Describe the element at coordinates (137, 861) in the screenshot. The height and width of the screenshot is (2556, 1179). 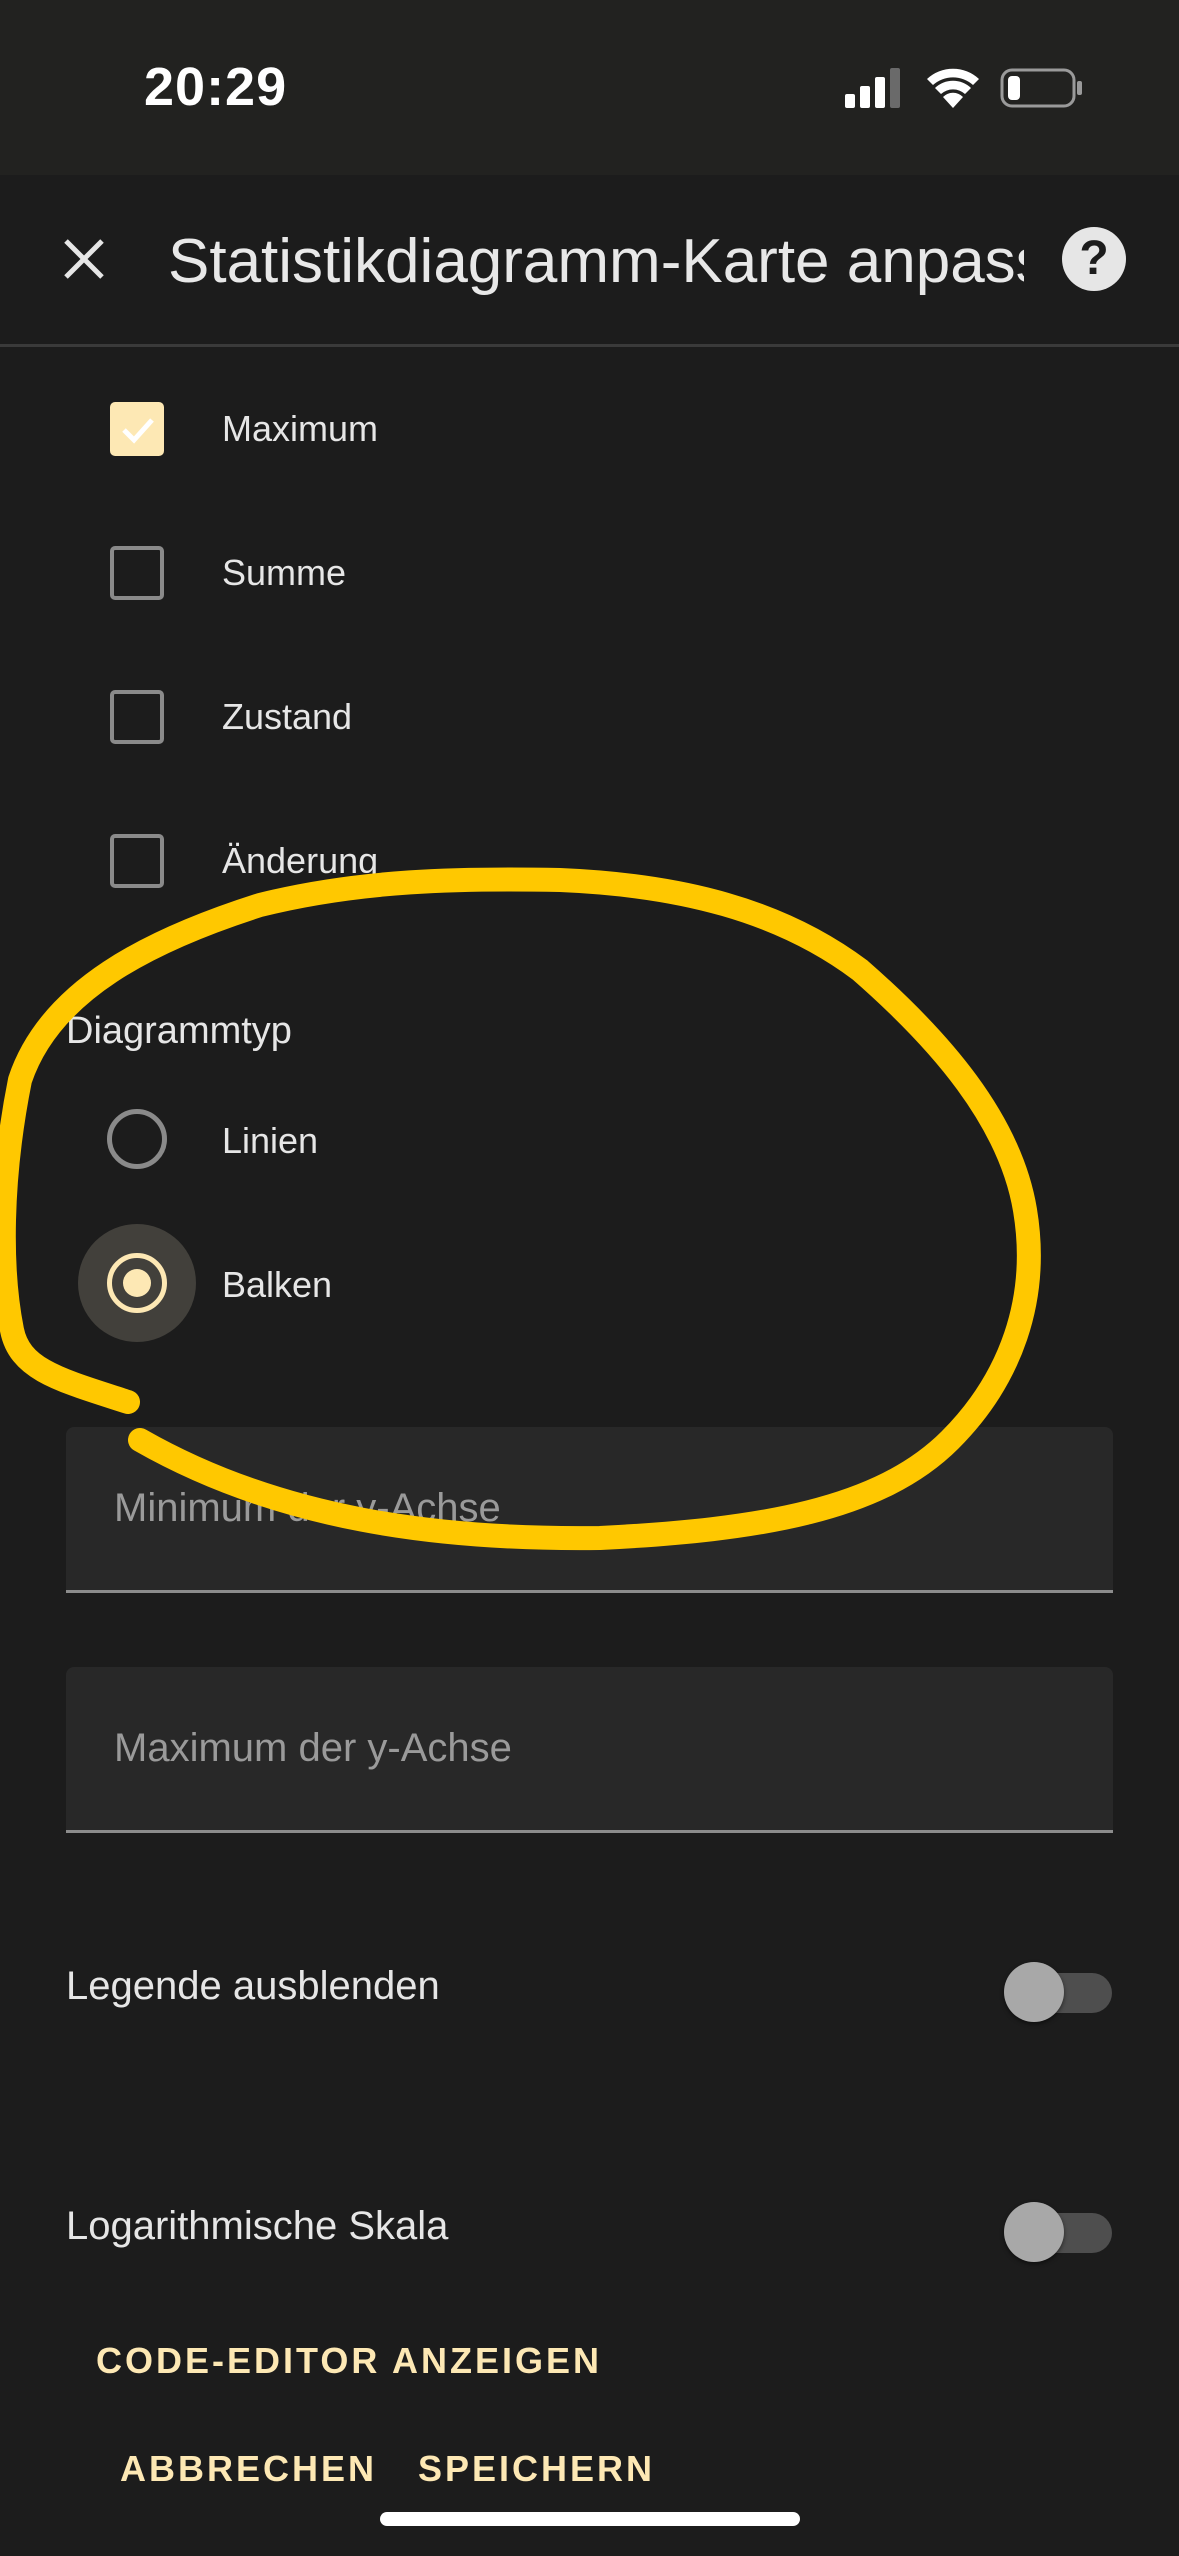
I see `checkbox-aenderung` at that location.